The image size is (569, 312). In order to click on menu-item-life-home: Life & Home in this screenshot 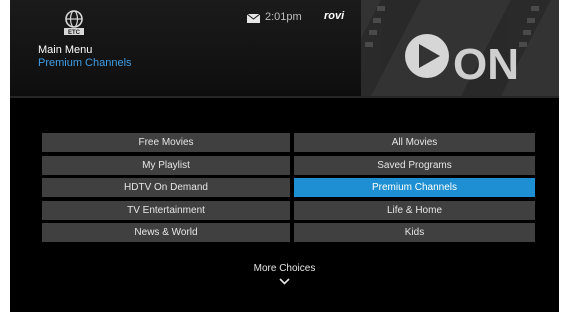, I will do `click(414, 210)`.